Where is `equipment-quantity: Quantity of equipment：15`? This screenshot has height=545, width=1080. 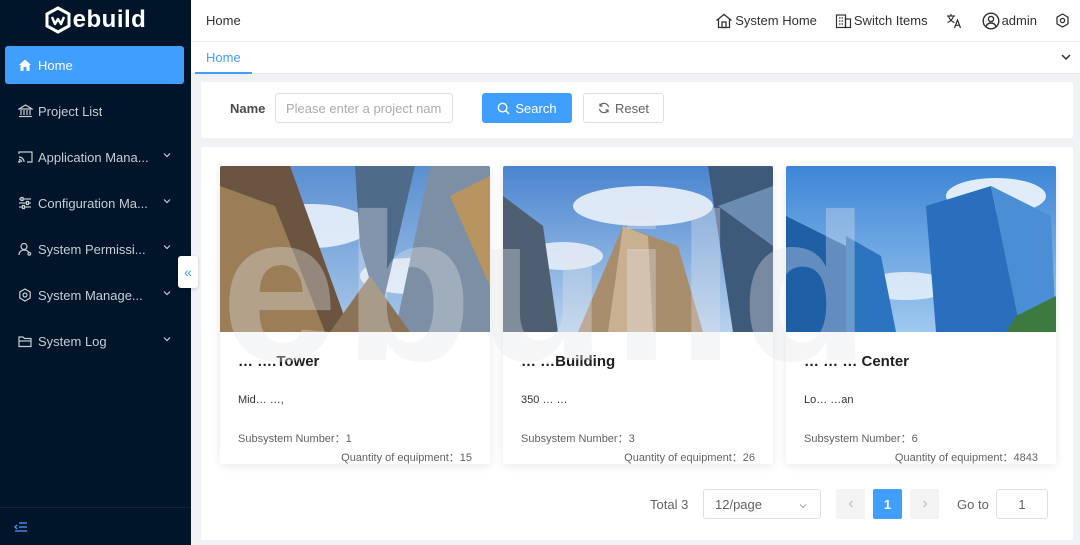
equipment-quantity: Quantity of equipment：15 is located at coordinates (406, 458).